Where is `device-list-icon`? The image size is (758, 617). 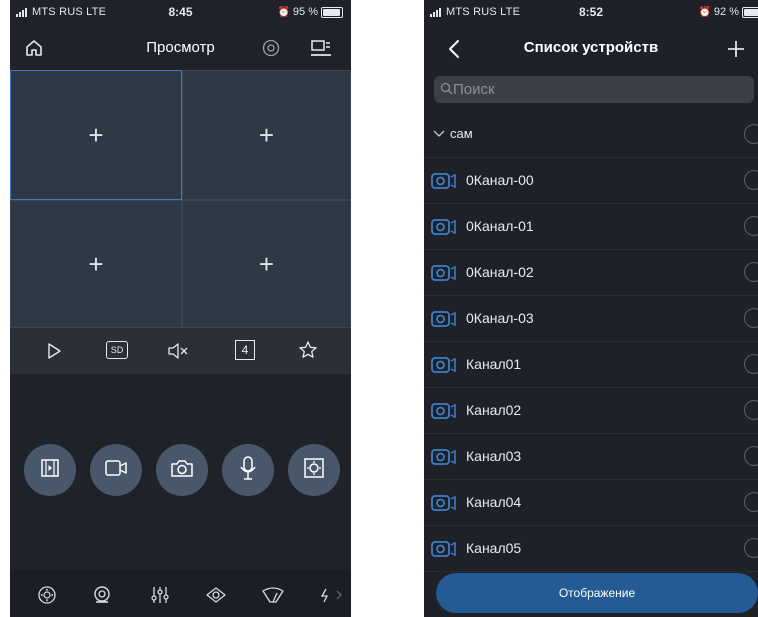 device-list-icon is located at coordinates (321, 48).